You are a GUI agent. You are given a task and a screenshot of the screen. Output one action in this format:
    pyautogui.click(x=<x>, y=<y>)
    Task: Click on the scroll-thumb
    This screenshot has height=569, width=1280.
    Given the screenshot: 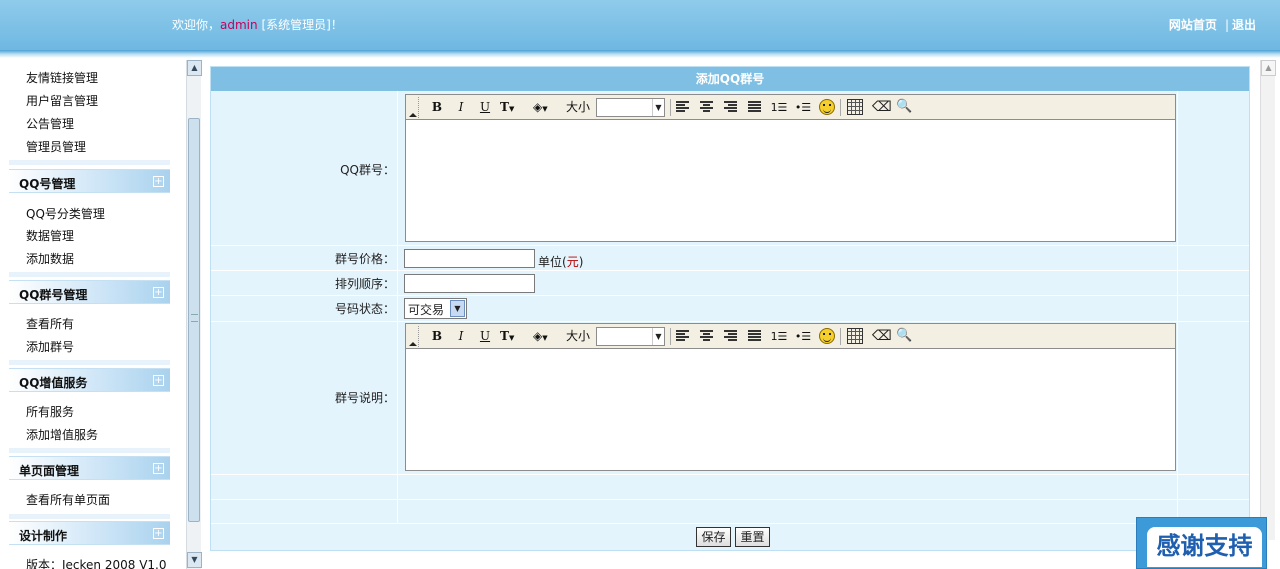 What is the action you would take?
    pyautogui.click(x=194, y=320)
    